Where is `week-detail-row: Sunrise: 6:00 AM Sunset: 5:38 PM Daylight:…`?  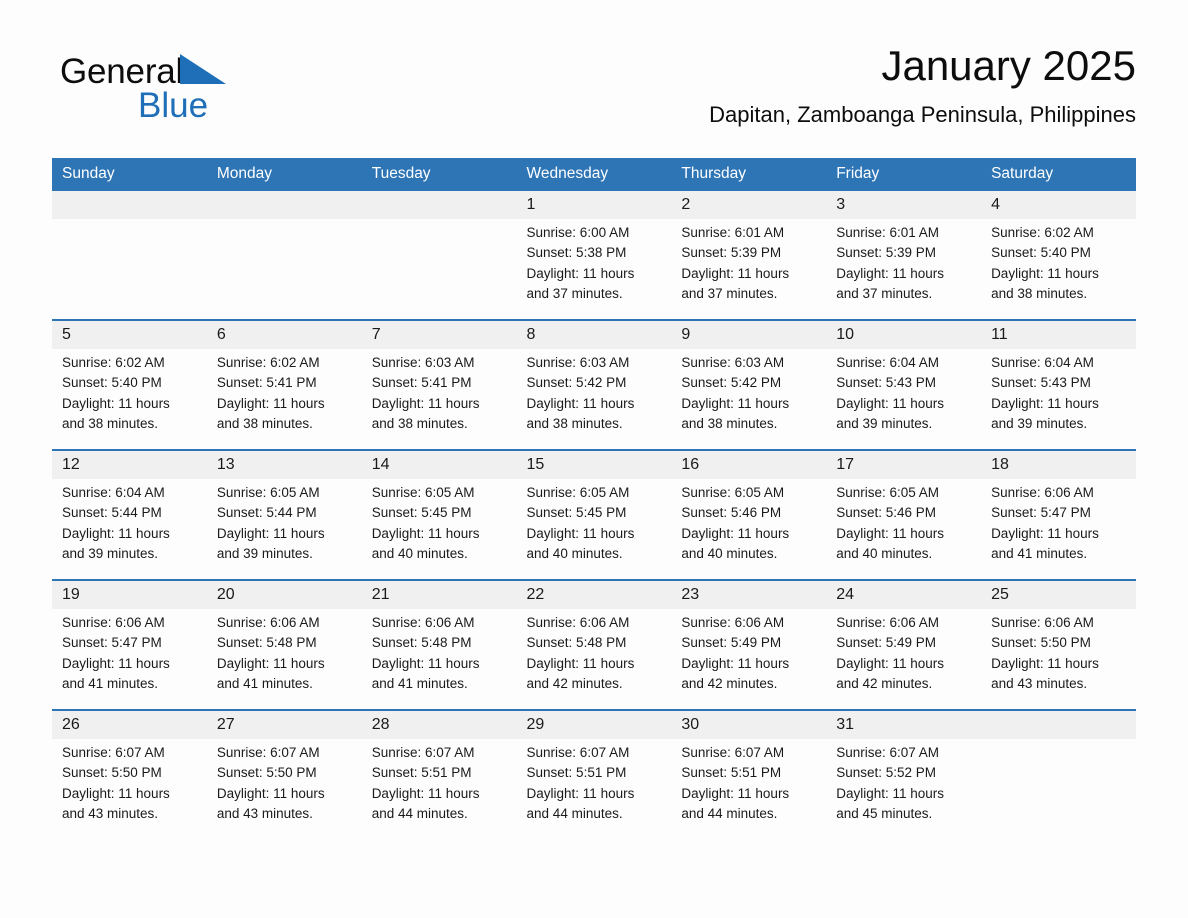 week-detail-row: Sunrise: 6:00 AM Sunset: 5:38 PM Daylight:… is located at coordinates (594, 269).